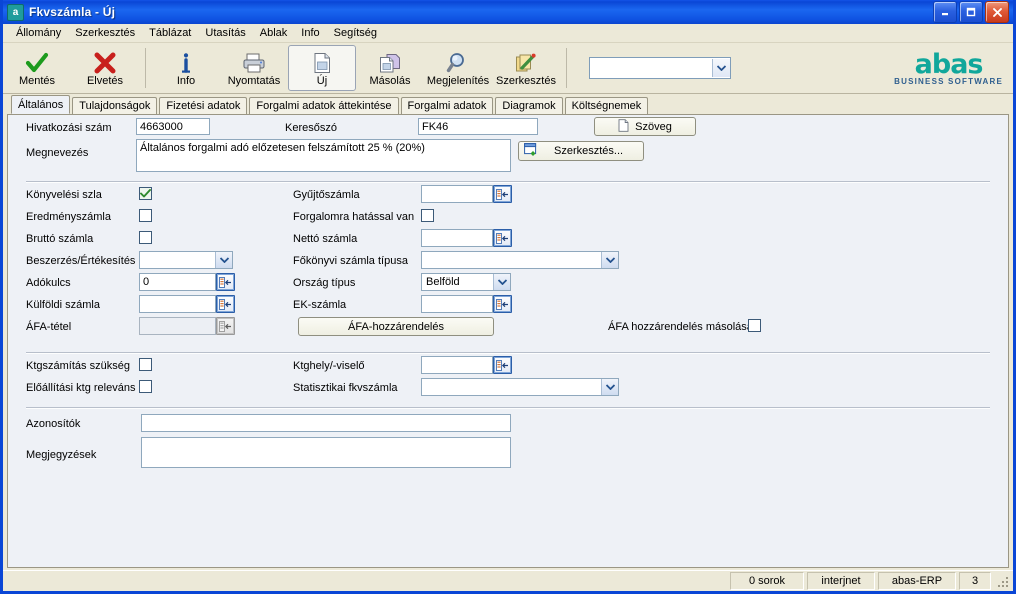 This screenshot has width=1016, height=594. I want to click on adokulcs-input: 0, so click(177, 282).